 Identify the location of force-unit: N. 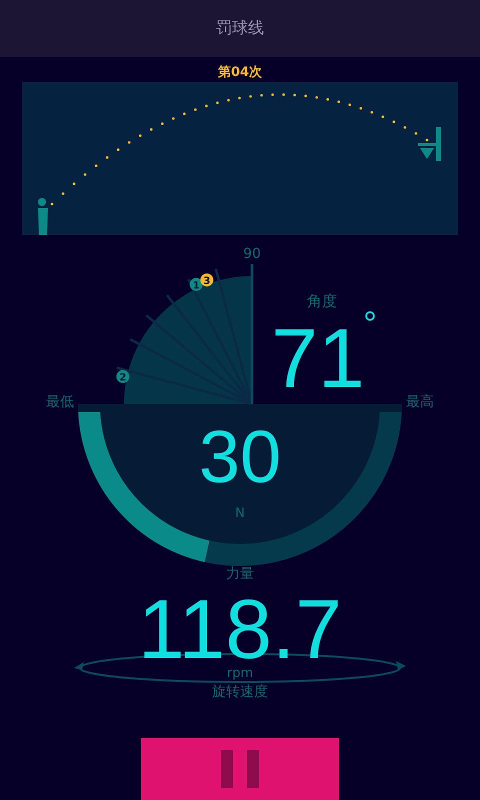
(240, 513).